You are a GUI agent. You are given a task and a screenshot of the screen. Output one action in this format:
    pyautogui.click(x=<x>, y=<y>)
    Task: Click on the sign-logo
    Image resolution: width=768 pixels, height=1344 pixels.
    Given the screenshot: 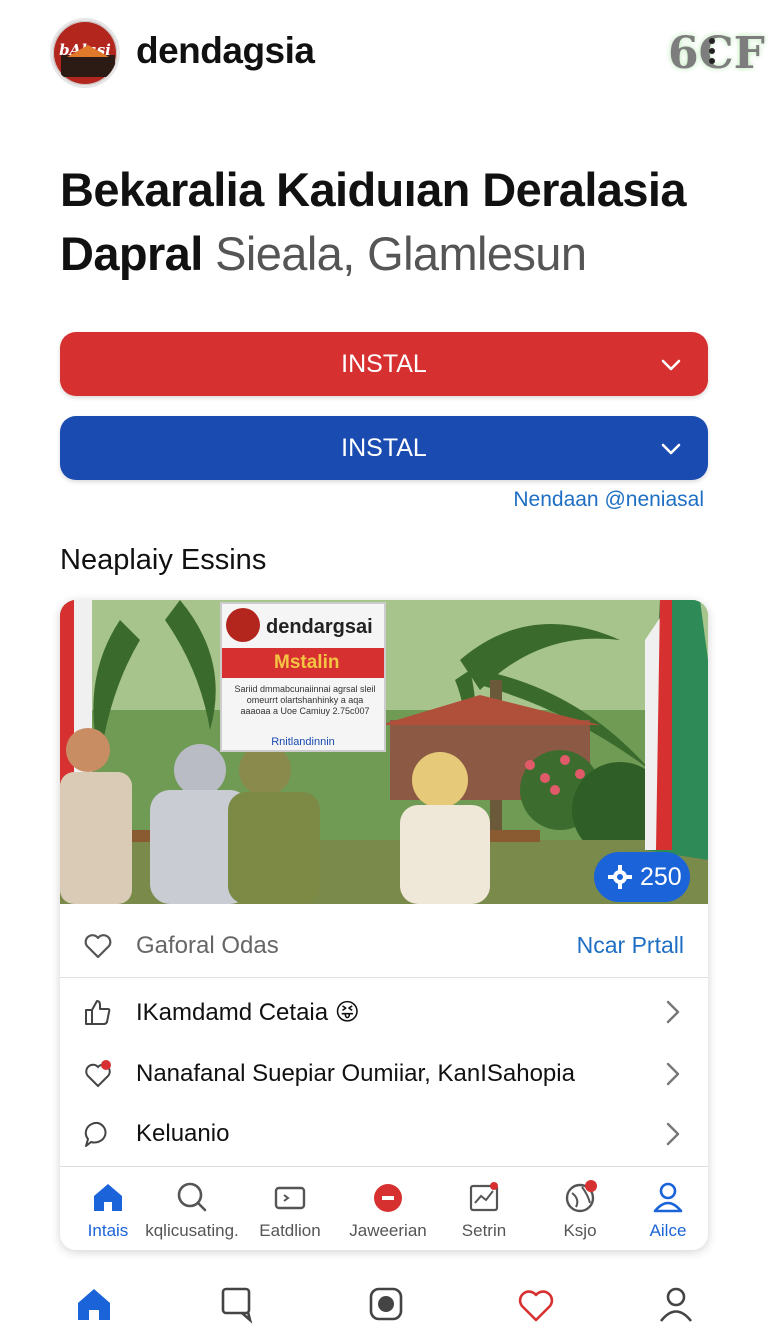 What is the action you would take?
    pyautogui.click(x=243, y=625)
    